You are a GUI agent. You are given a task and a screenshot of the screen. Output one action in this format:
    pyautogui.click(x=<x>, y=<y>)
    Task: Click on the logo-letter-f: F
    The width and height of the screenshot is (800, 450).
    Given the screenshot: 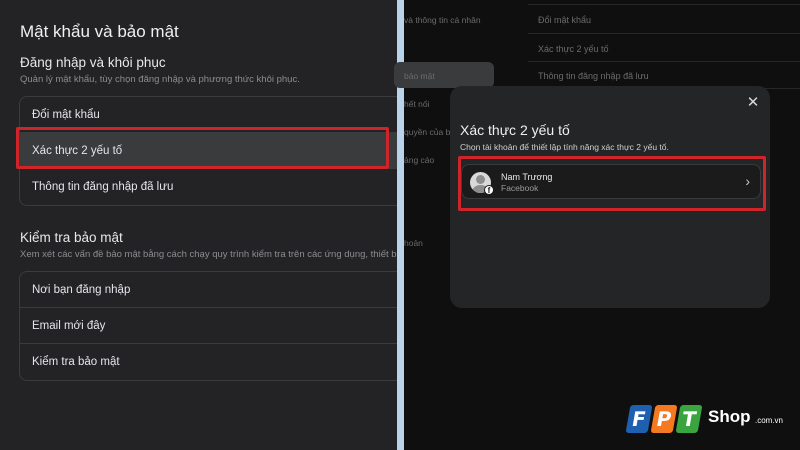 What is the action you would take?
    pyautogui.click(x=639, y=419)
    